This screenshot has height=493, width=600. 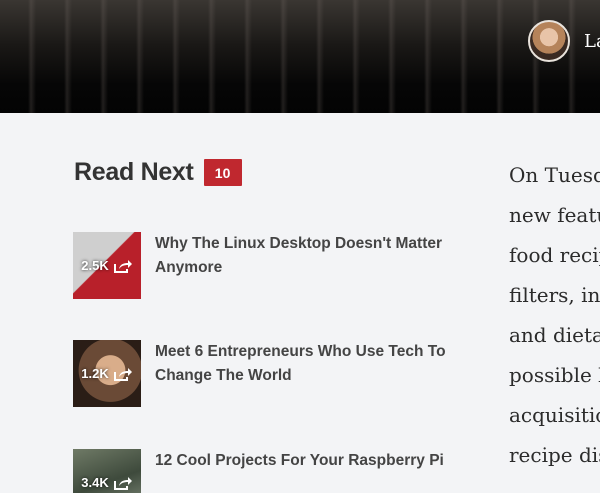 I want to click on share-count: 3.4K, so click(x=95, y=482).